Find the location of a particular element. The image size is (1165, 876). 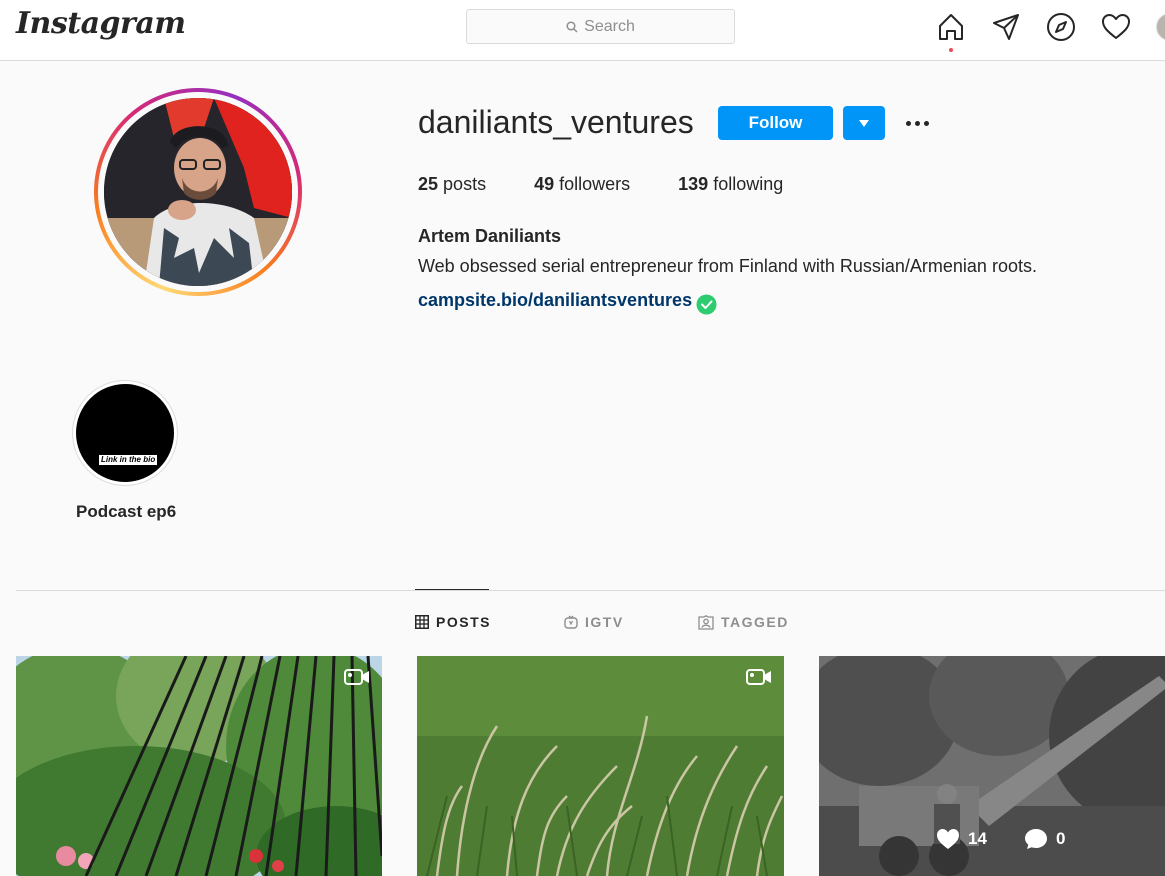

comment-icon is located at coordinates (1036, 839).